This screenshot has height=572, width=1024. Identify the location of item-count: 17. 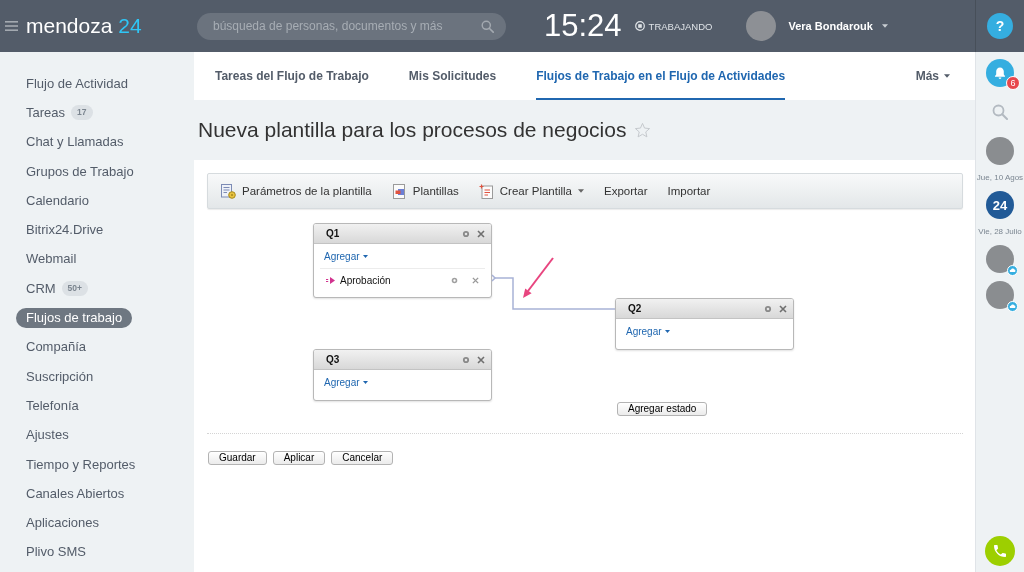
(82, 113).